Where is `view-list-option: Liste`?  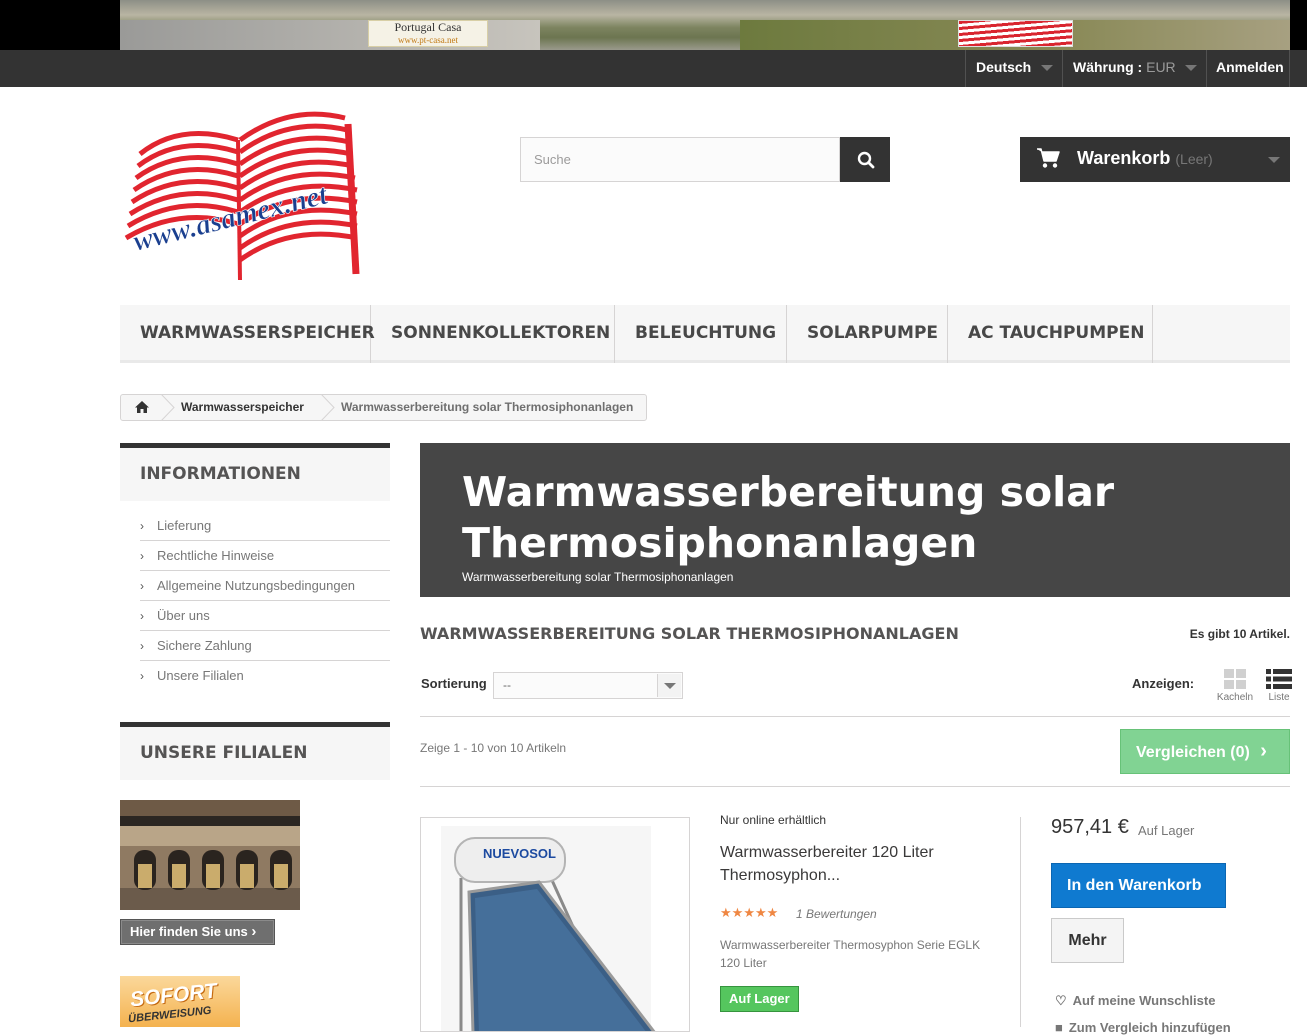 view-list-option: Liste is located at coordinates (1279, 686).